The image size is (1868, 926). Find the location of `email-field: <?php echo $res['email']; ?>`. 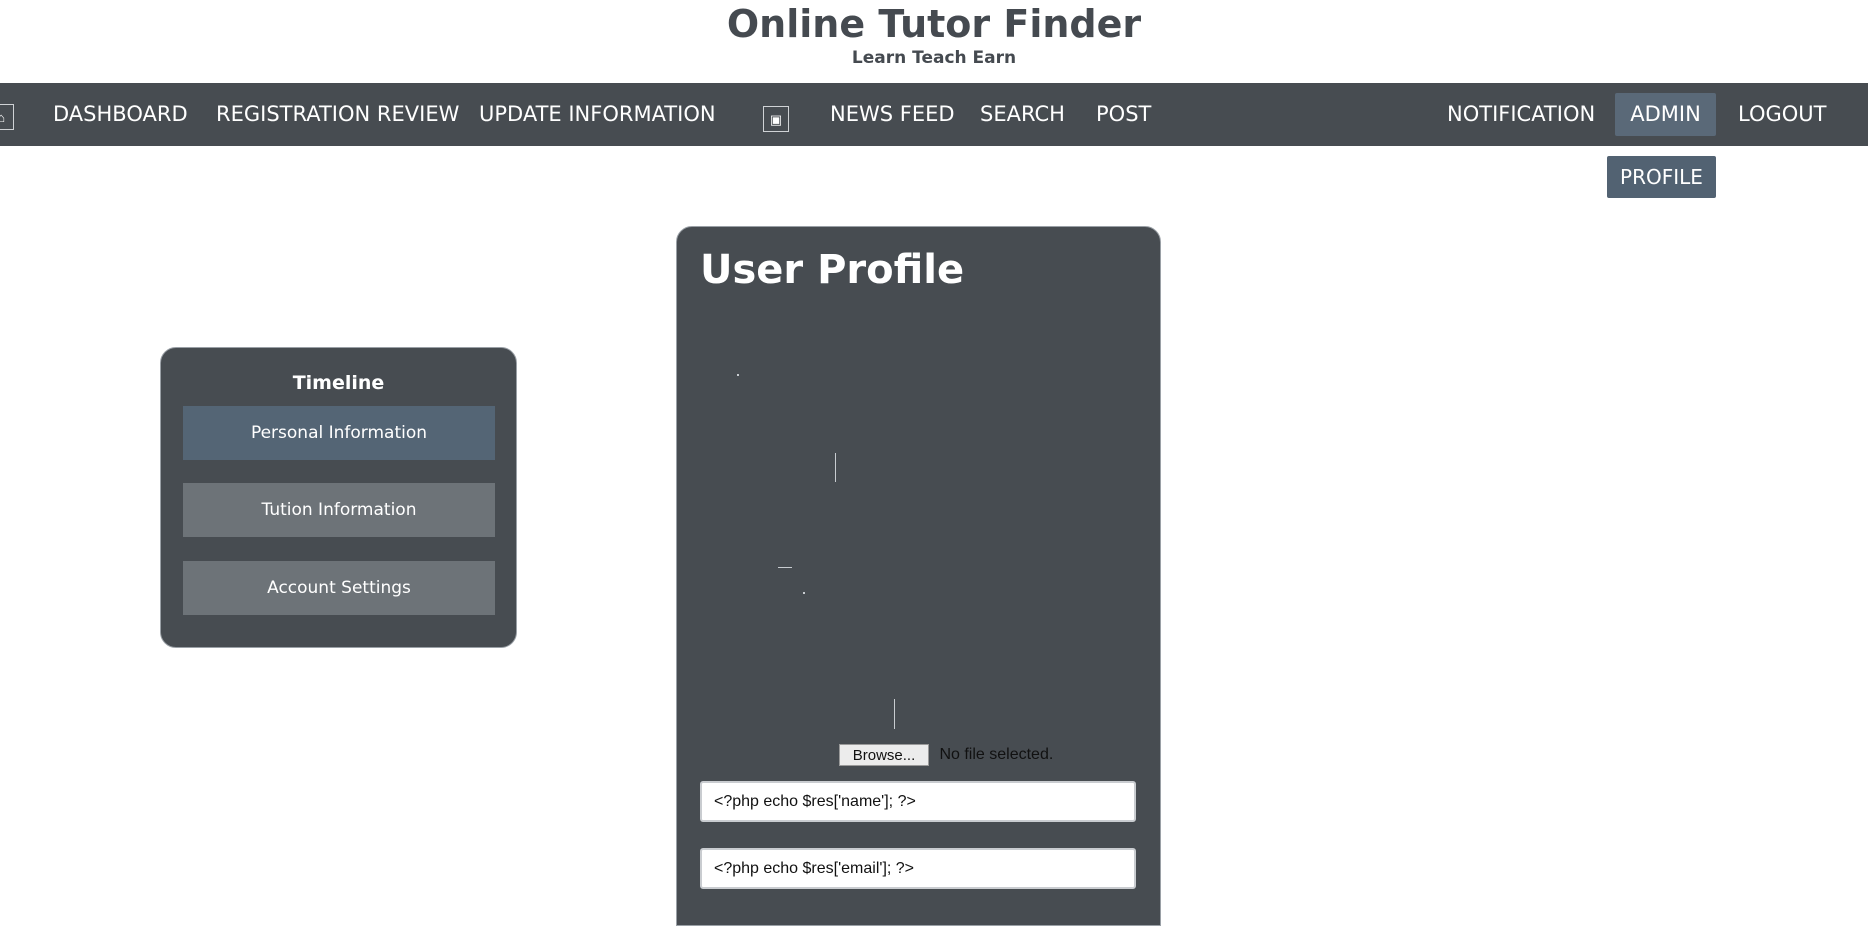

email-field: <?php echo $res['email']; ?> is located at coordinates (918, 868).